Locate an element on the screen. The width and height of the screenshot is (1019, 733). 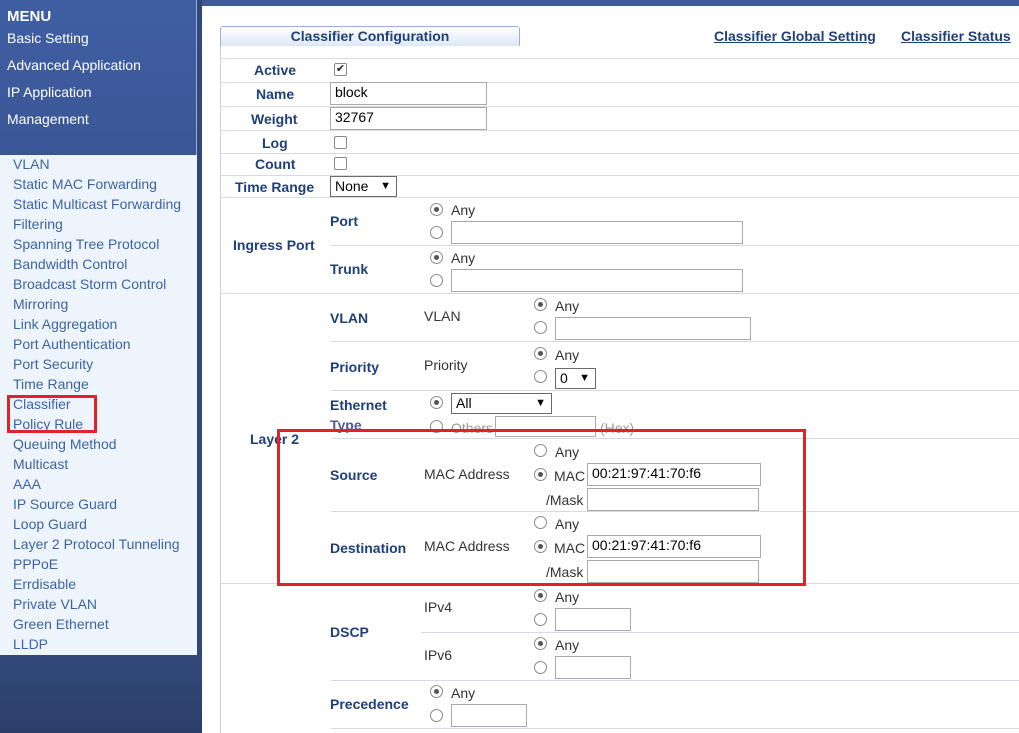
sub-item-spanning-tree-protocol: Spanning Tree Protocol is located at coordinates (86, 244).